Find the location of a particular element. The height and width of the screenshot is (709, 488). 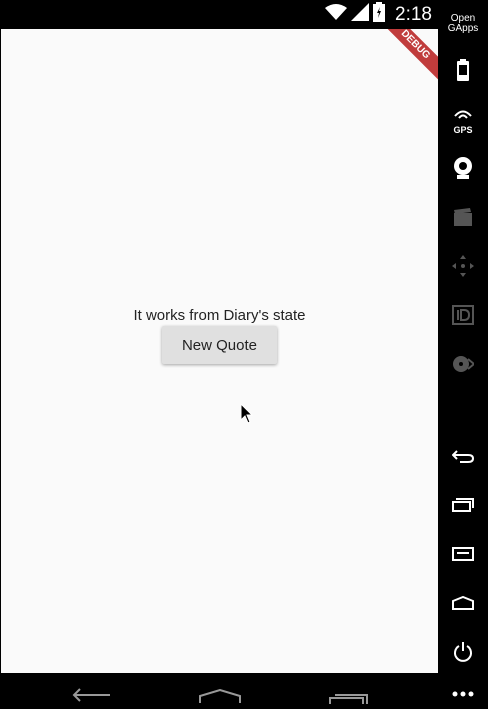

move-button is located at coordinates (463, 268).